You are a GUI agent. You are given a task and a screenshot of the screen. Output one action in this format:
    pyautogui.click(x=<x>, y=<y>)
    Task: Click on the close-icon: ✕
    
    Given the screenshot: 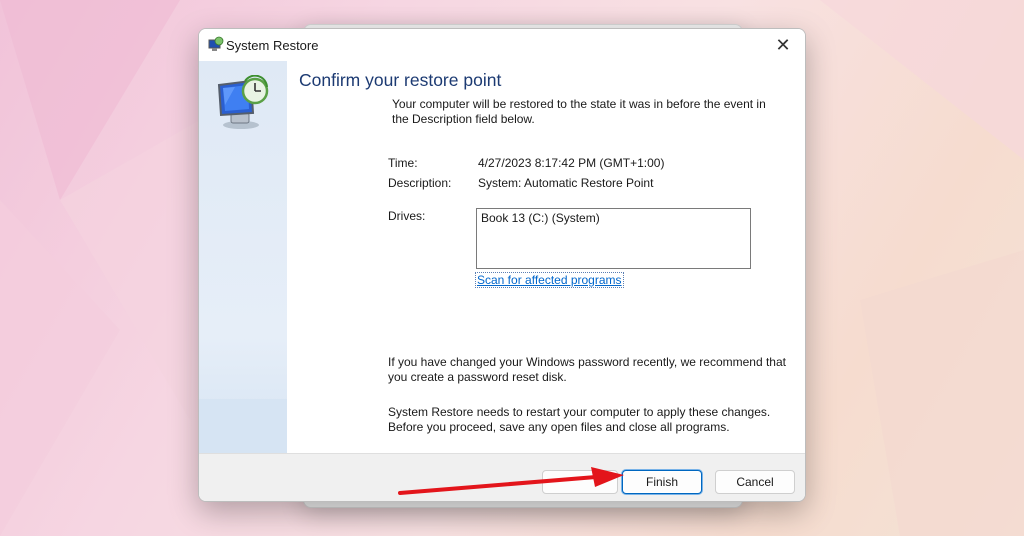 What is the action you would take?
    pyautogui.click(x=783, y=44)
    